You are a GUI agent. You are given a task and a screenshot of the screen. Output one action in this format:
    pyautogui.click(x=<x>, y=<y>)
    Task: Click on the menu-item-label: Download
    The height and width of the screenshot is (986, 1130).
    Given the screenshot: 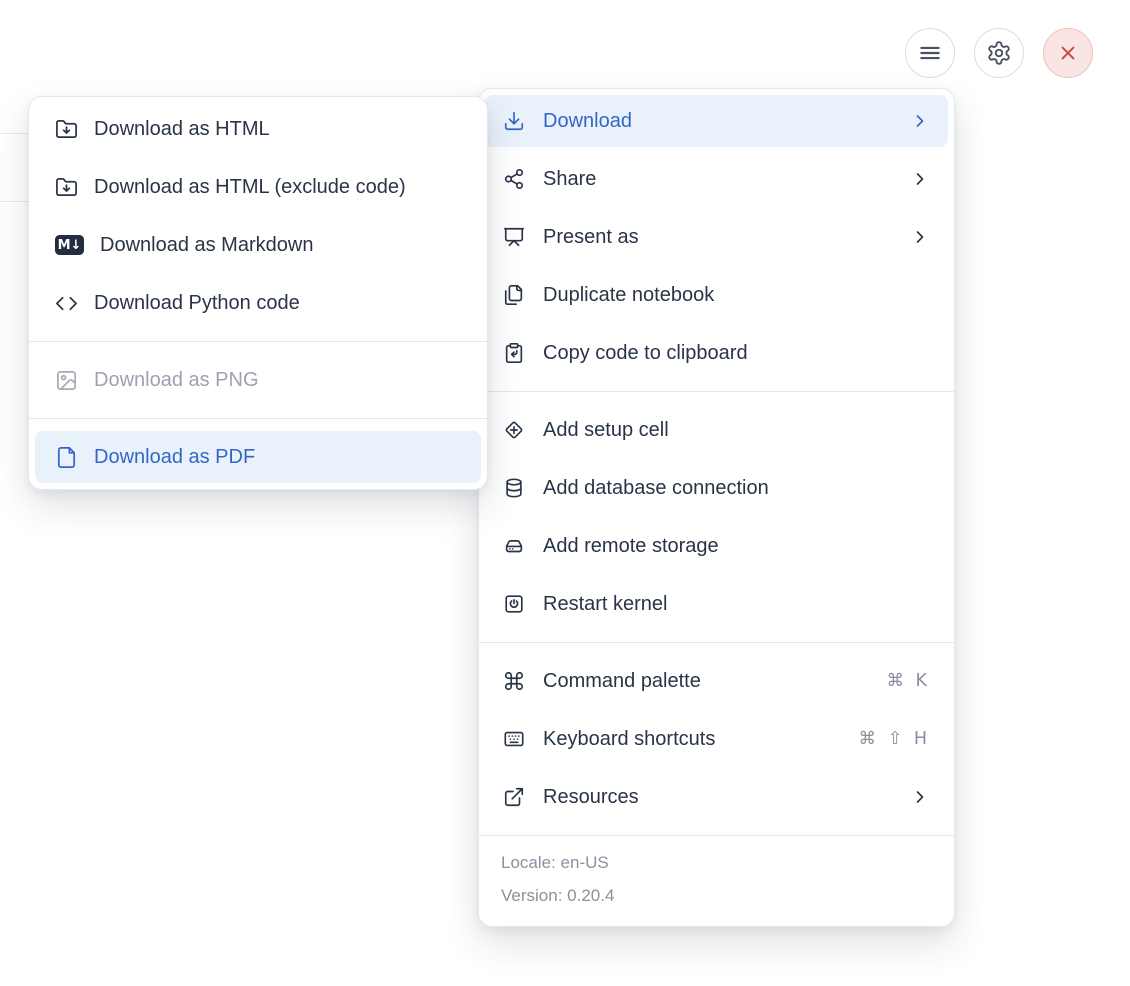 What is the action you would take?
    pyautogui.click(x=587, y=120)
    